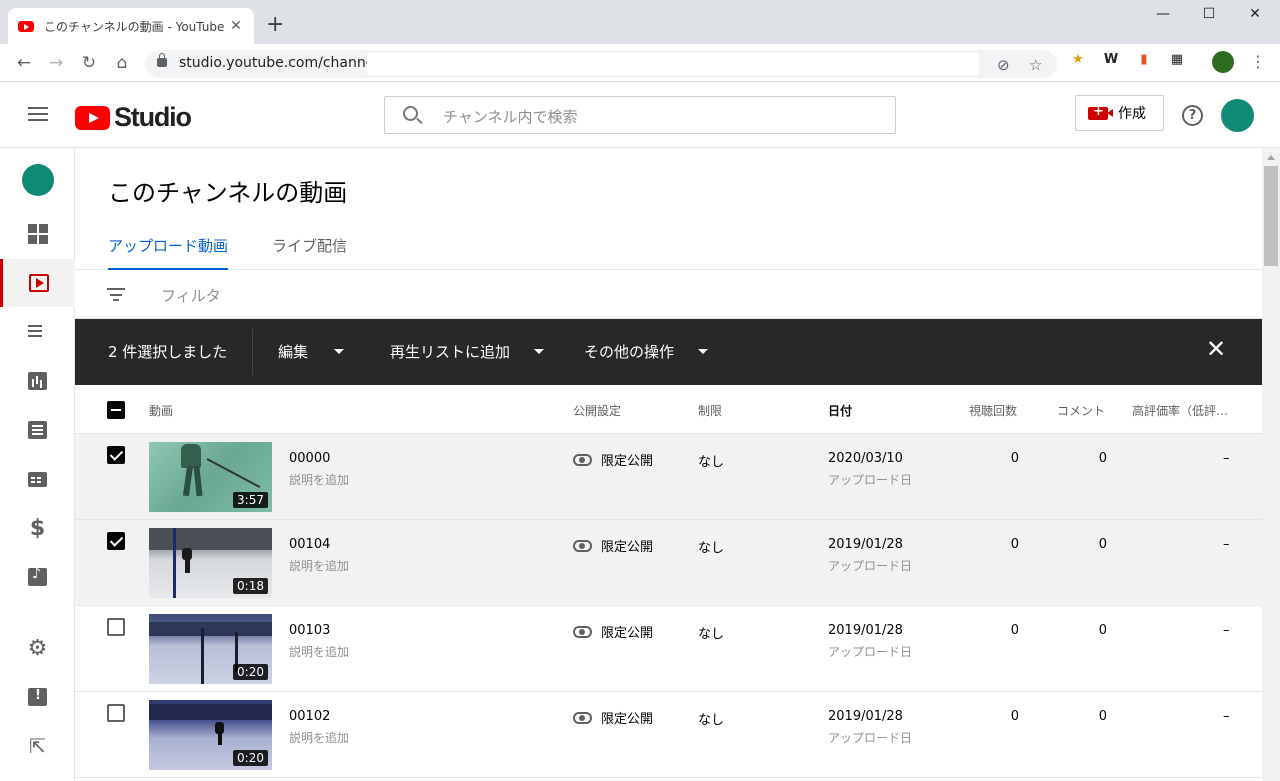 This screenshot has height=781, width=1280. I want to click on filter-input: フィルタ, so click(191, 295).